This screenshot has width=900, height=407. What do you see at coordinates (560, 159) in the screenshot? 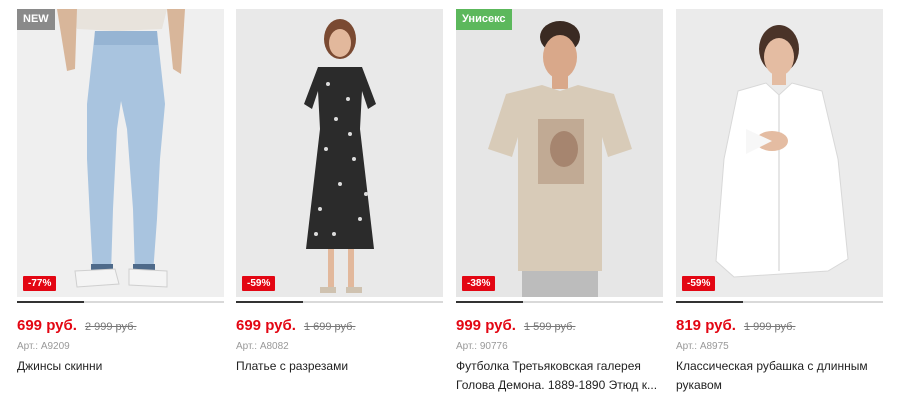
I see `tshirt-photo` at bounding box center [560, 159].